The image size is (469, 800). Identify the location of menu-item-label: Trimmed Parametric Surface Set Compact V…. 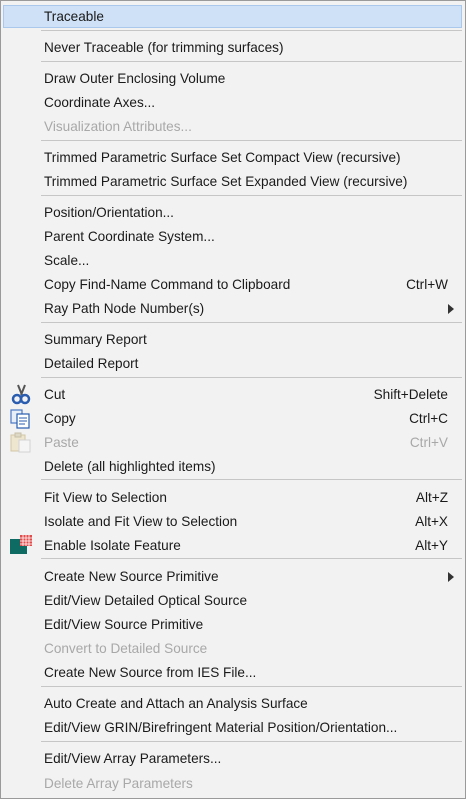
(222, 157).